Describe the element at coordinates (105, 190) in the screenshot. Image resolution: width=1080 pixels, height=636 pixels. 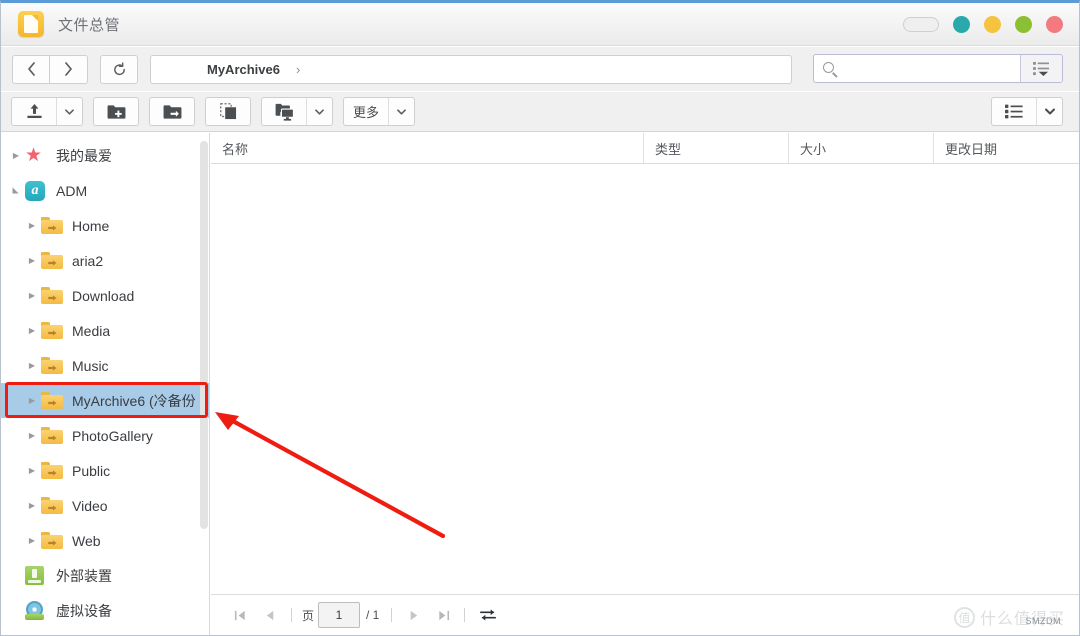
I see `sidebar-item: ◢ a ADM` at that location.